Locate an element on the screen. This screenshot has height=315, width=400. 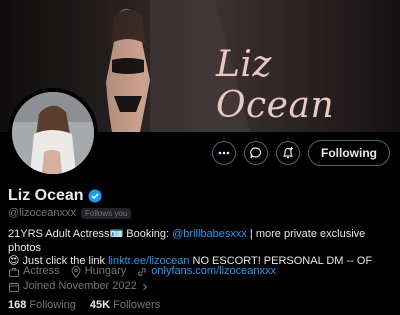
verified-badge-icon is located at coordinates (95, 196).